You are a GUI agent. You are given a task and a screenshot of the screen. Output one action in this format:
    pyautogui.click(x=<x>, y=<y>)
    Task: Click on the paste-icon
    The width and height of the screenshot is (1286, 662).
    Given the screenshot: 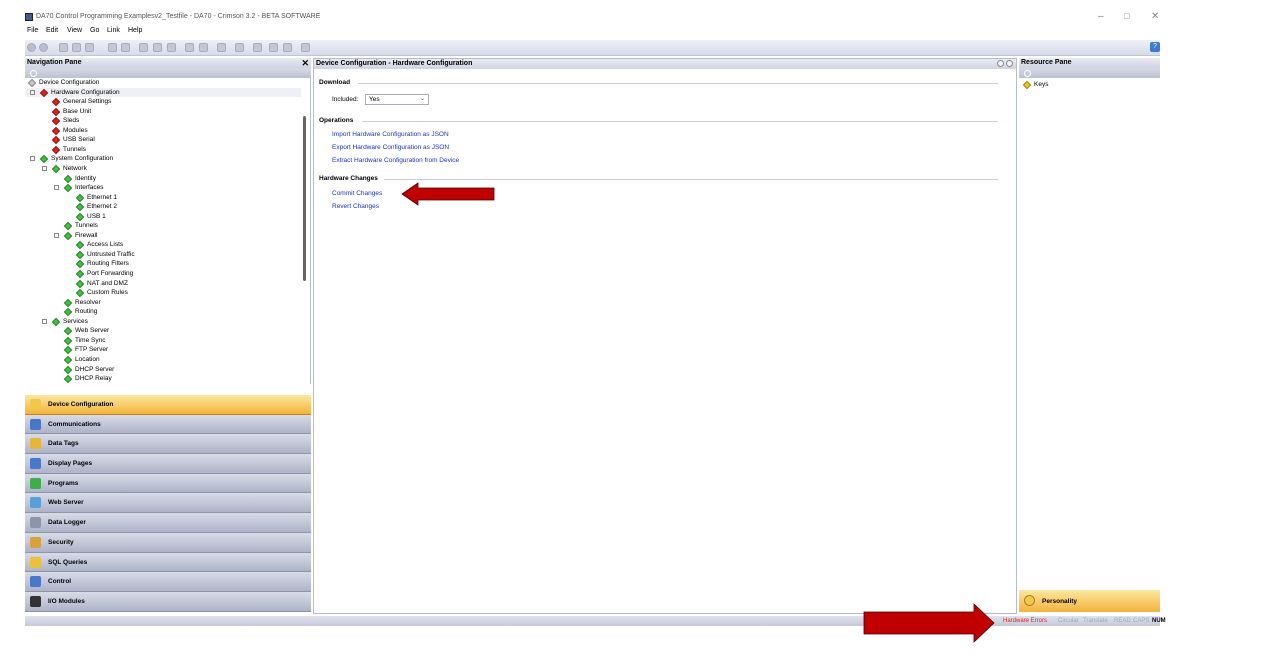 What is the action you would take?
    pyautogui.click(x=171, y=47)
    